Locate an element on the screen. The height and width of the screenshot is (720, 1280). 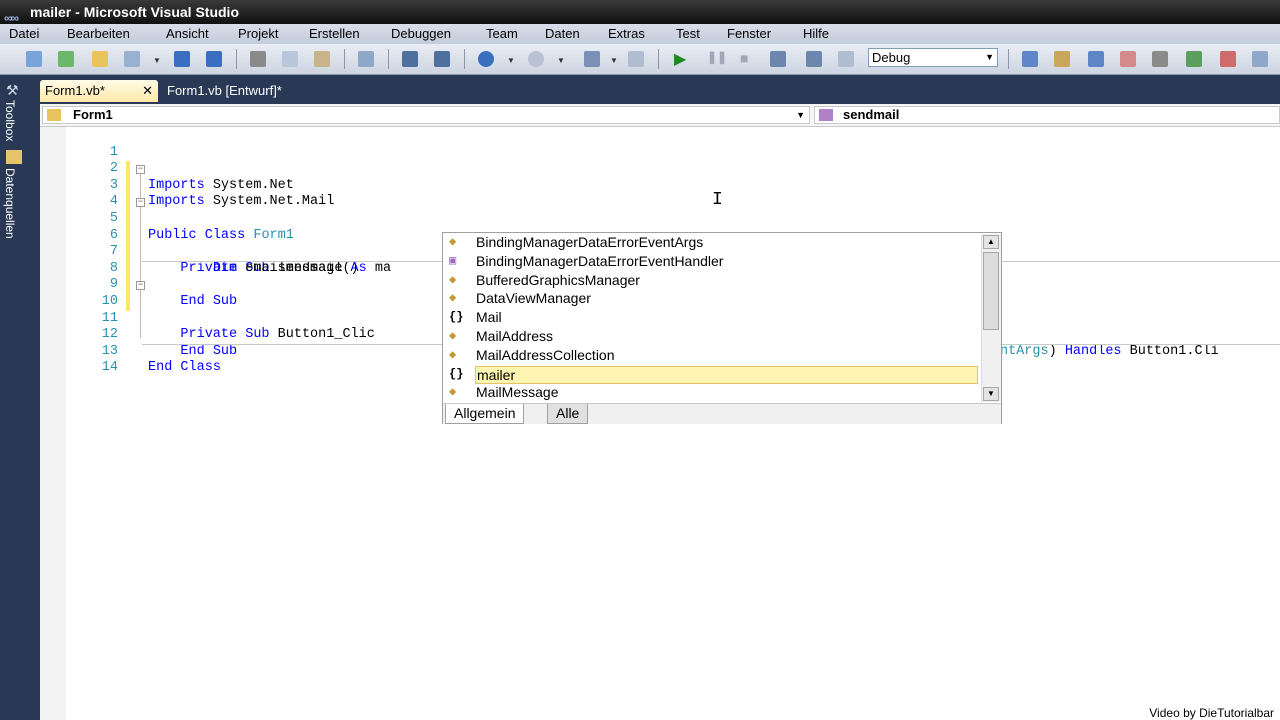
tab-alle: Alle is located at coordinates (568, 414).